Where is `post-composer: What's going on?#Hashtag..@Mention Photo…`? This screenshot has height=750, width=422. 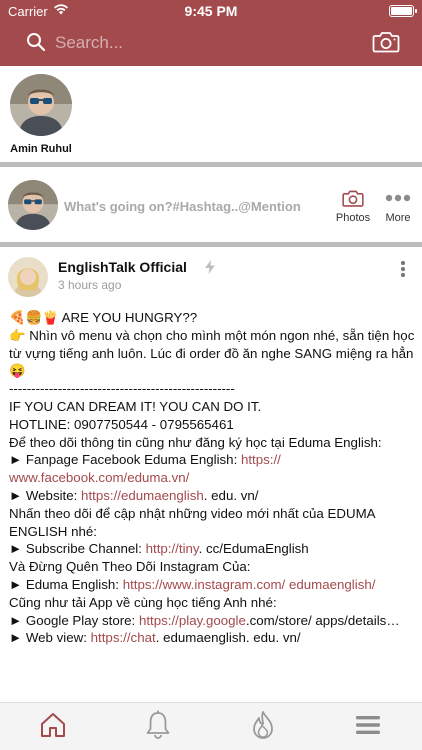 post-composer: What's going on?#Hashtag..@Mention Photo… is located at coordinates (211, 204).